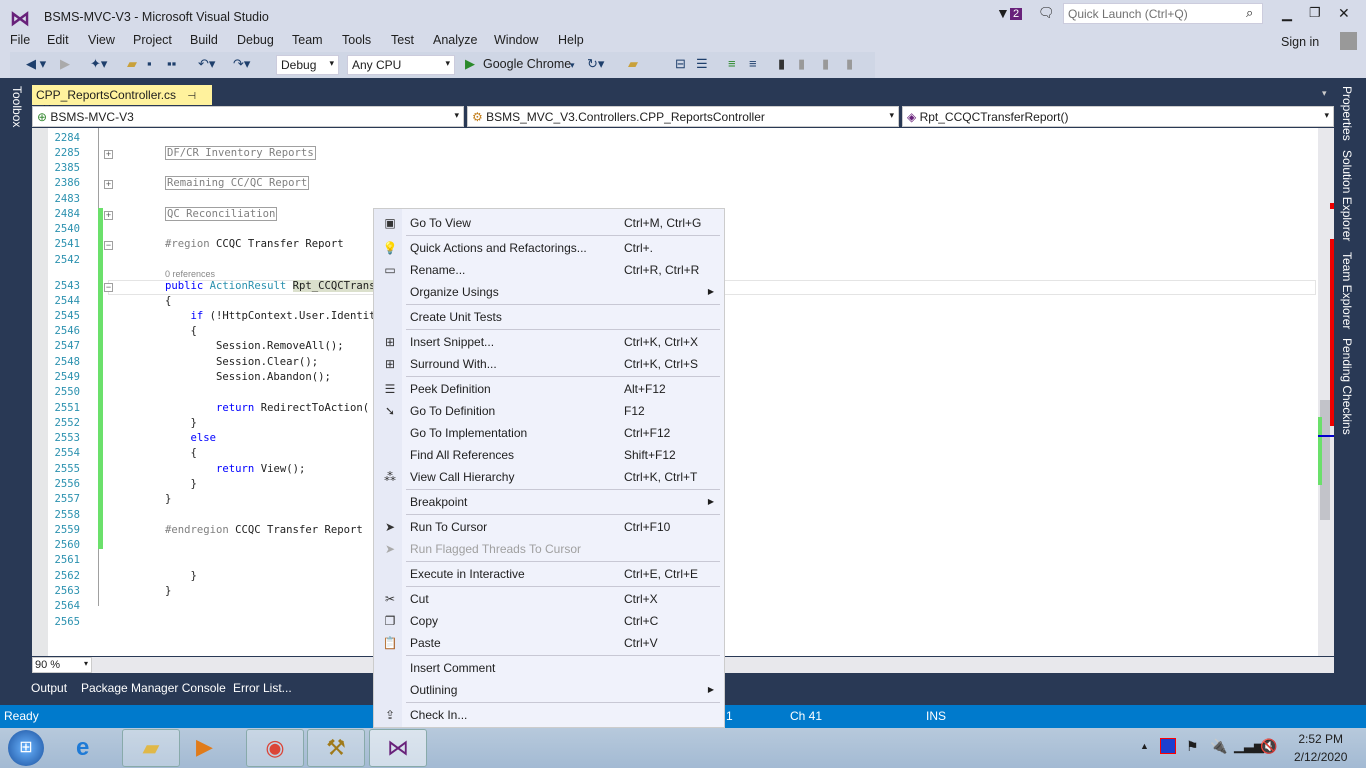  Describe the element at coordinates (527, 64) in the screenshot. I see `run-target-button: Google Chrome` at that location.